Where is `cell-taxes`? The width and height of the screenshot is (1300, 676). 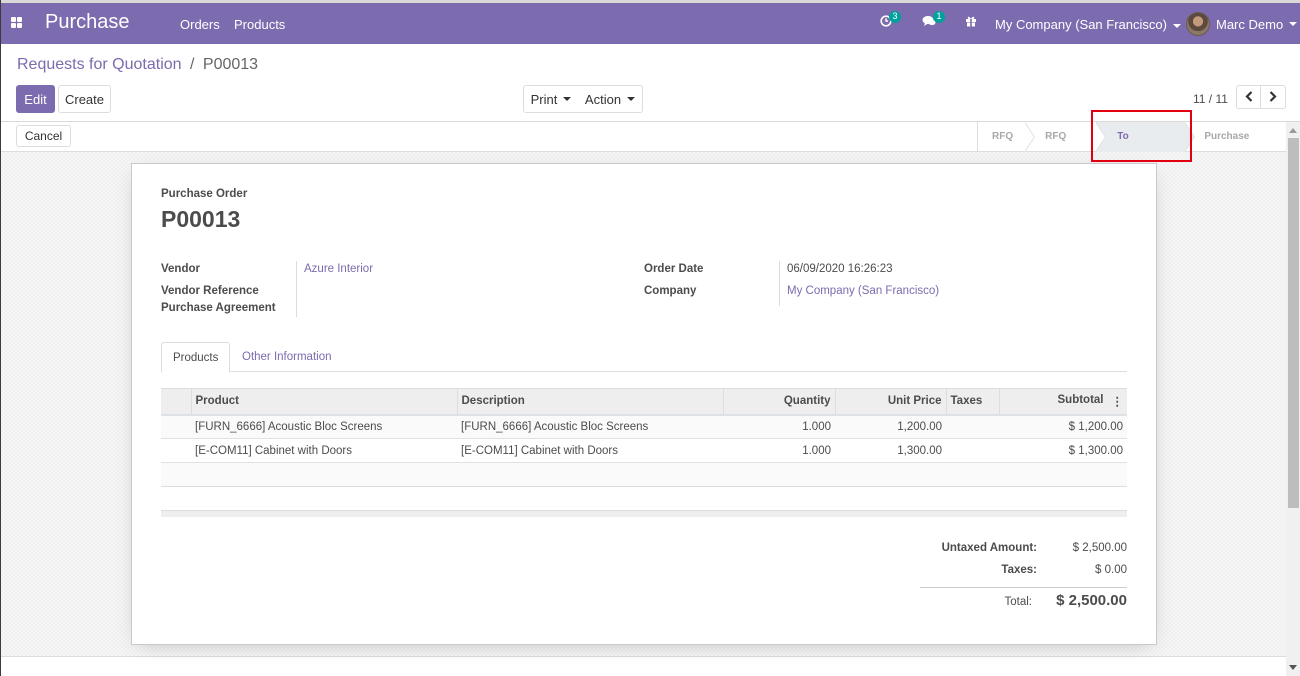 cell-taxes is located at coordinates (972, 450).